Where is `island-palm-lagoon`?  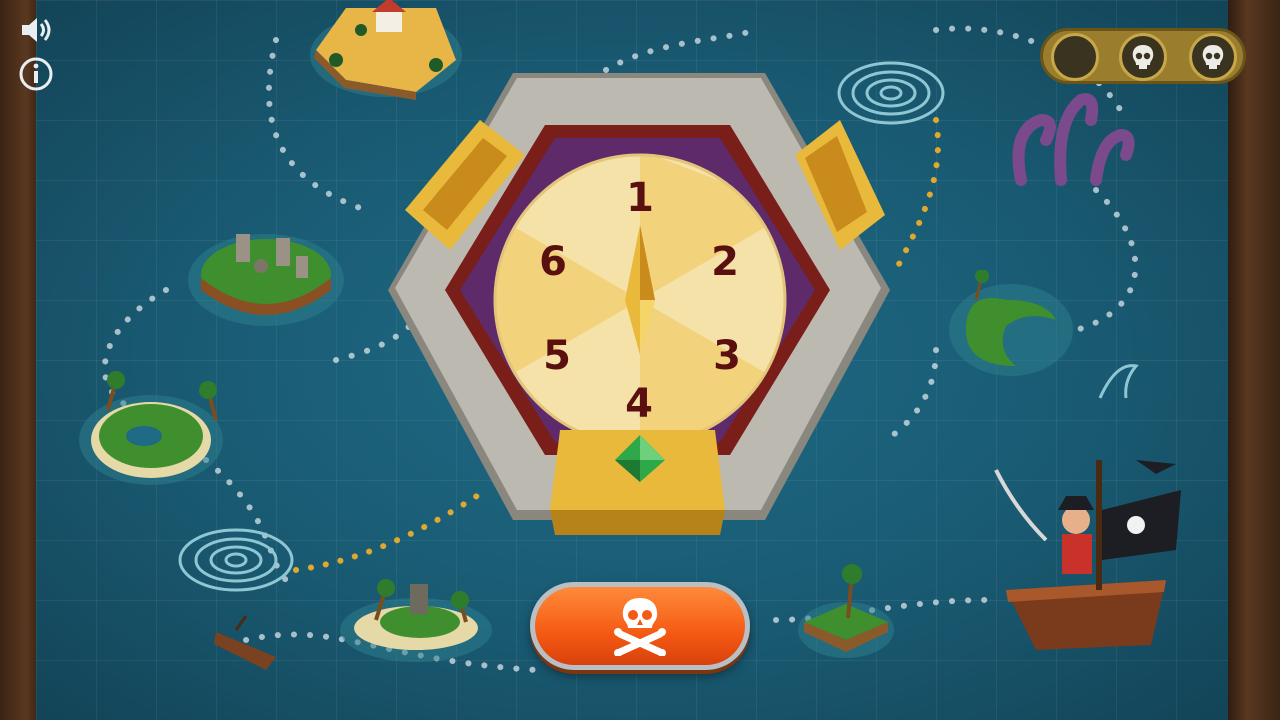 island-palm-lagoon is located at coordinates (151, 428).